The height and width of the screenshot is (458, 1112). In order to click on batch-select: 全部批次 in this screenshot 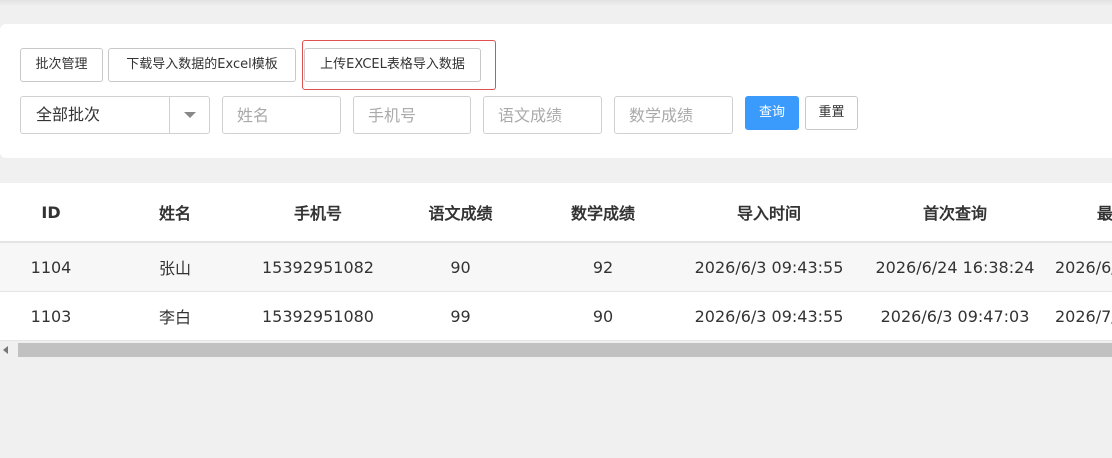, I will do `click(115, 115)`.